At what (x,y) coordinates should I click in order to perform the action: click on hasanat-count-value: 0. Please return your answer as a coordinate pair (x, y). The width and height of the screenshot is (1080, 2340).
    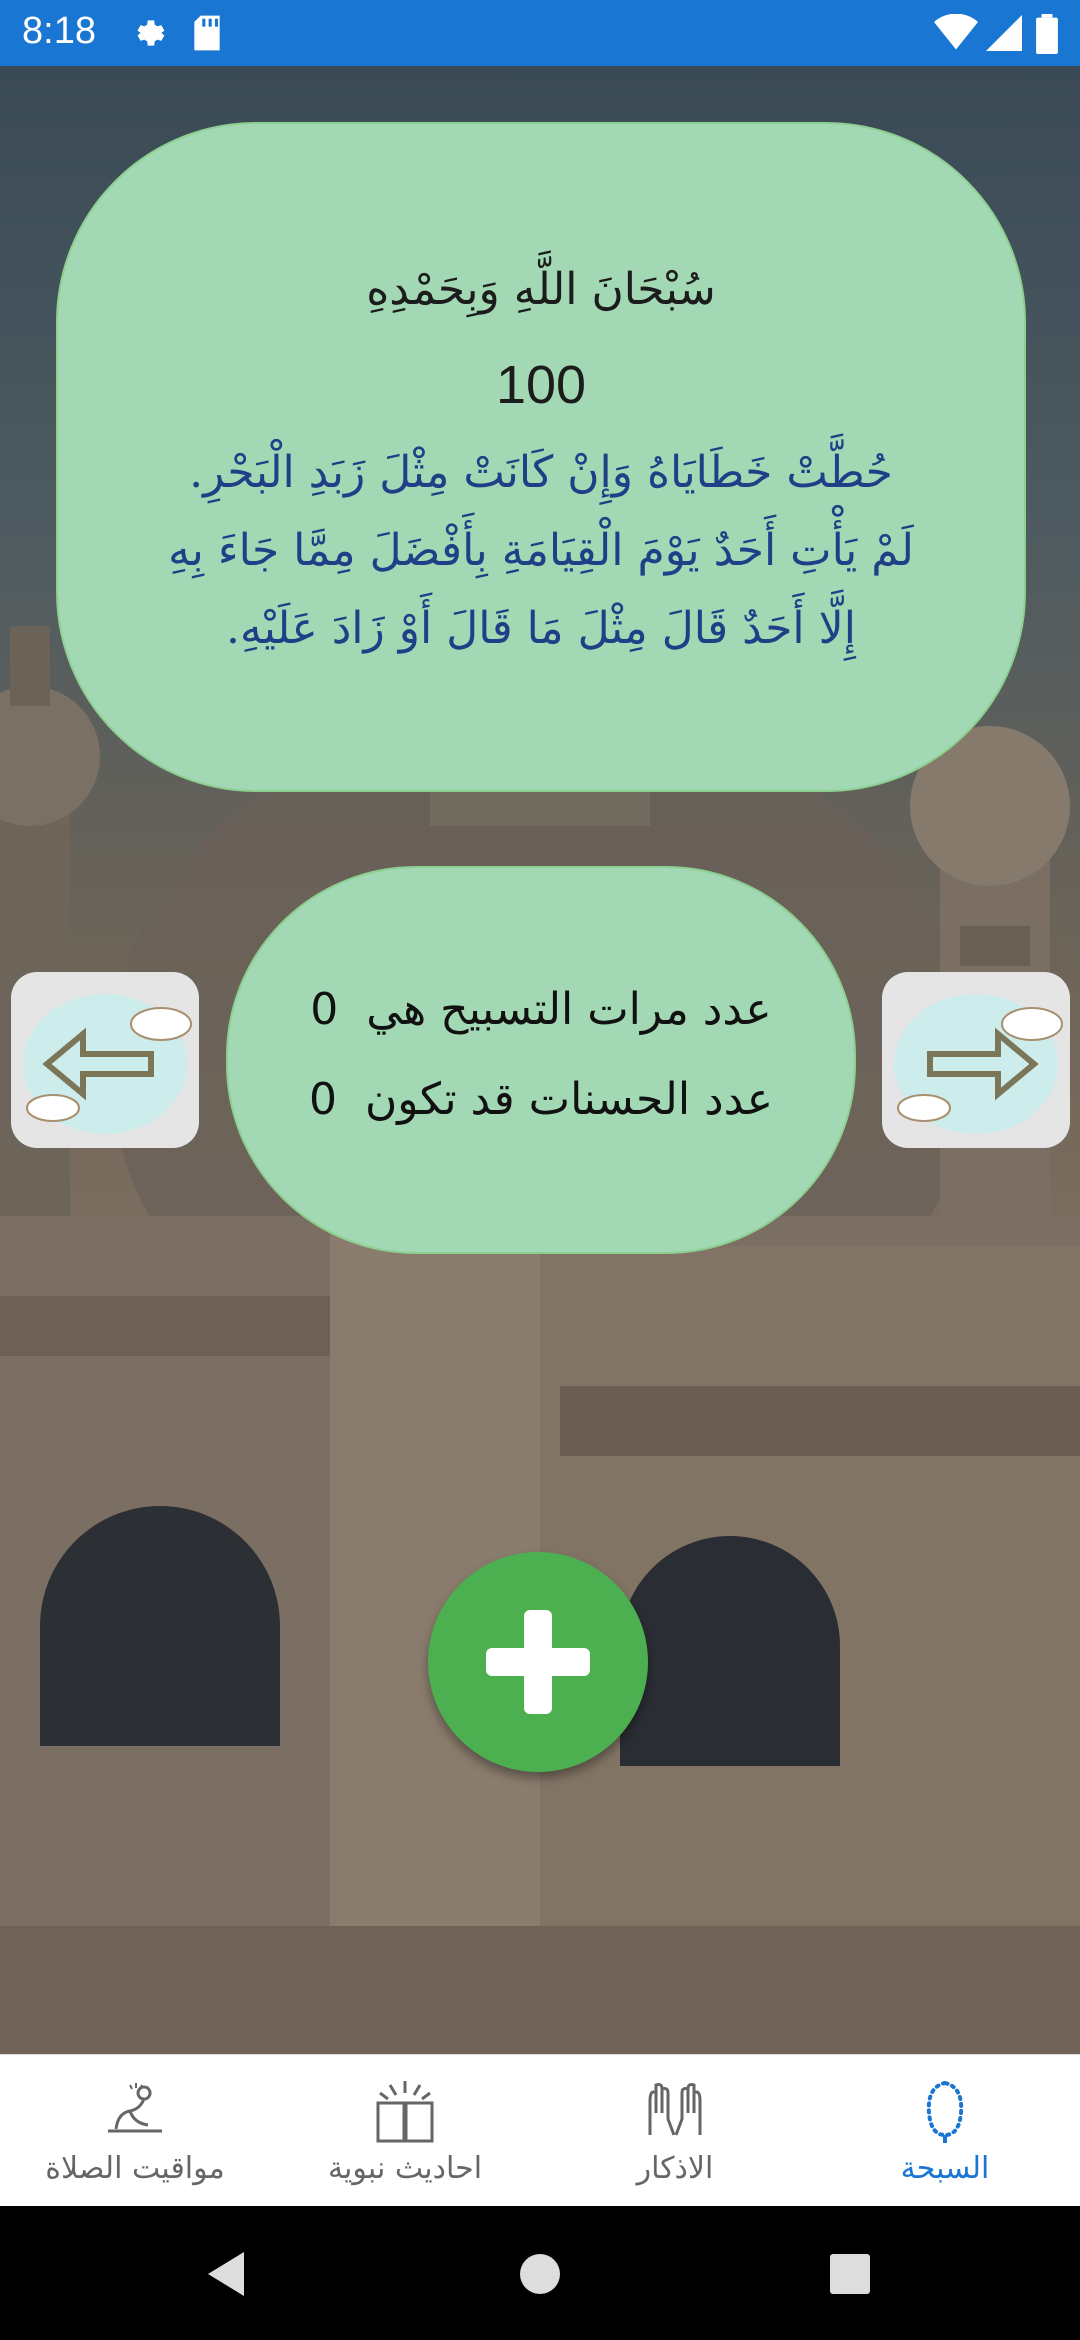
    Looking at the image, I should click on (322, 1099).